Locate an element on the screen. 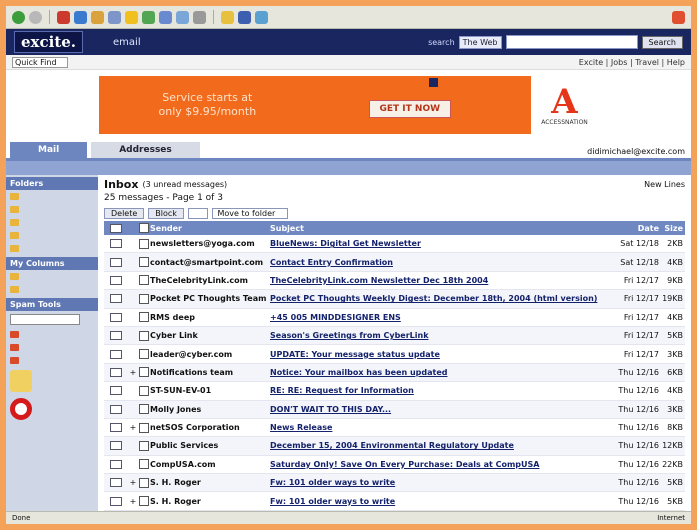  search-icon is located at coordinates (114, 17).